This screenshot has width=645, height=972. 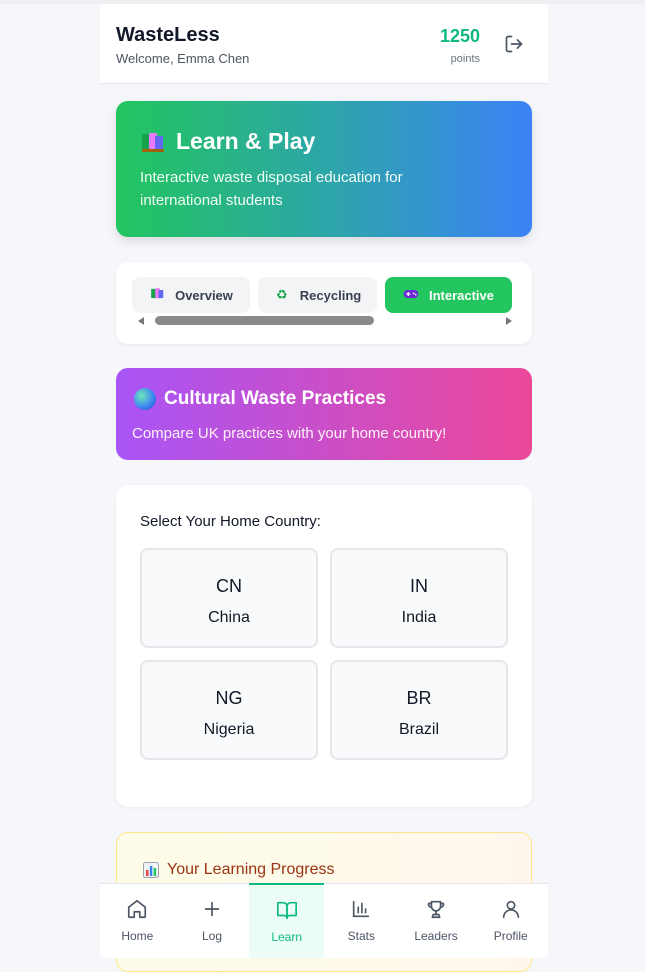 What do you see at coordinates (419, 698) in the screenshot?
I see `country-code: BR` at bounding box center [419, 698].